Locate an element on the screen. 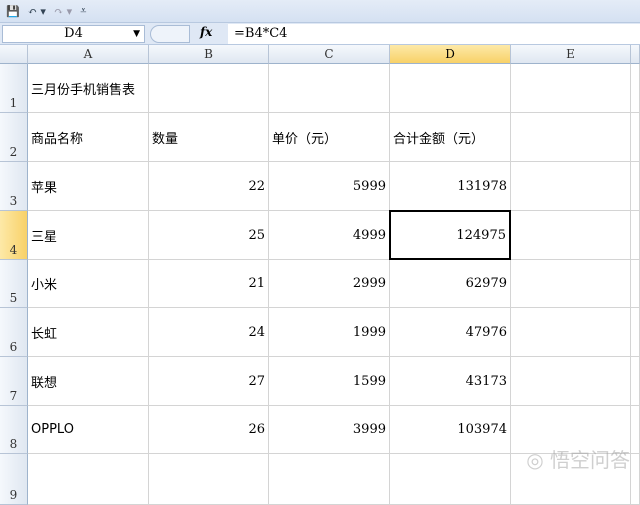 The image size is (640, 505). cell-E6 is located at coordinates (571, 332).